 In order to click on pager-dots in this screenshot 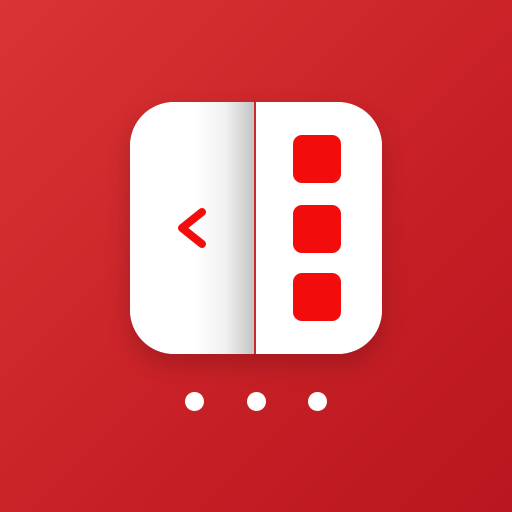, I will do `click(256, 403)`.